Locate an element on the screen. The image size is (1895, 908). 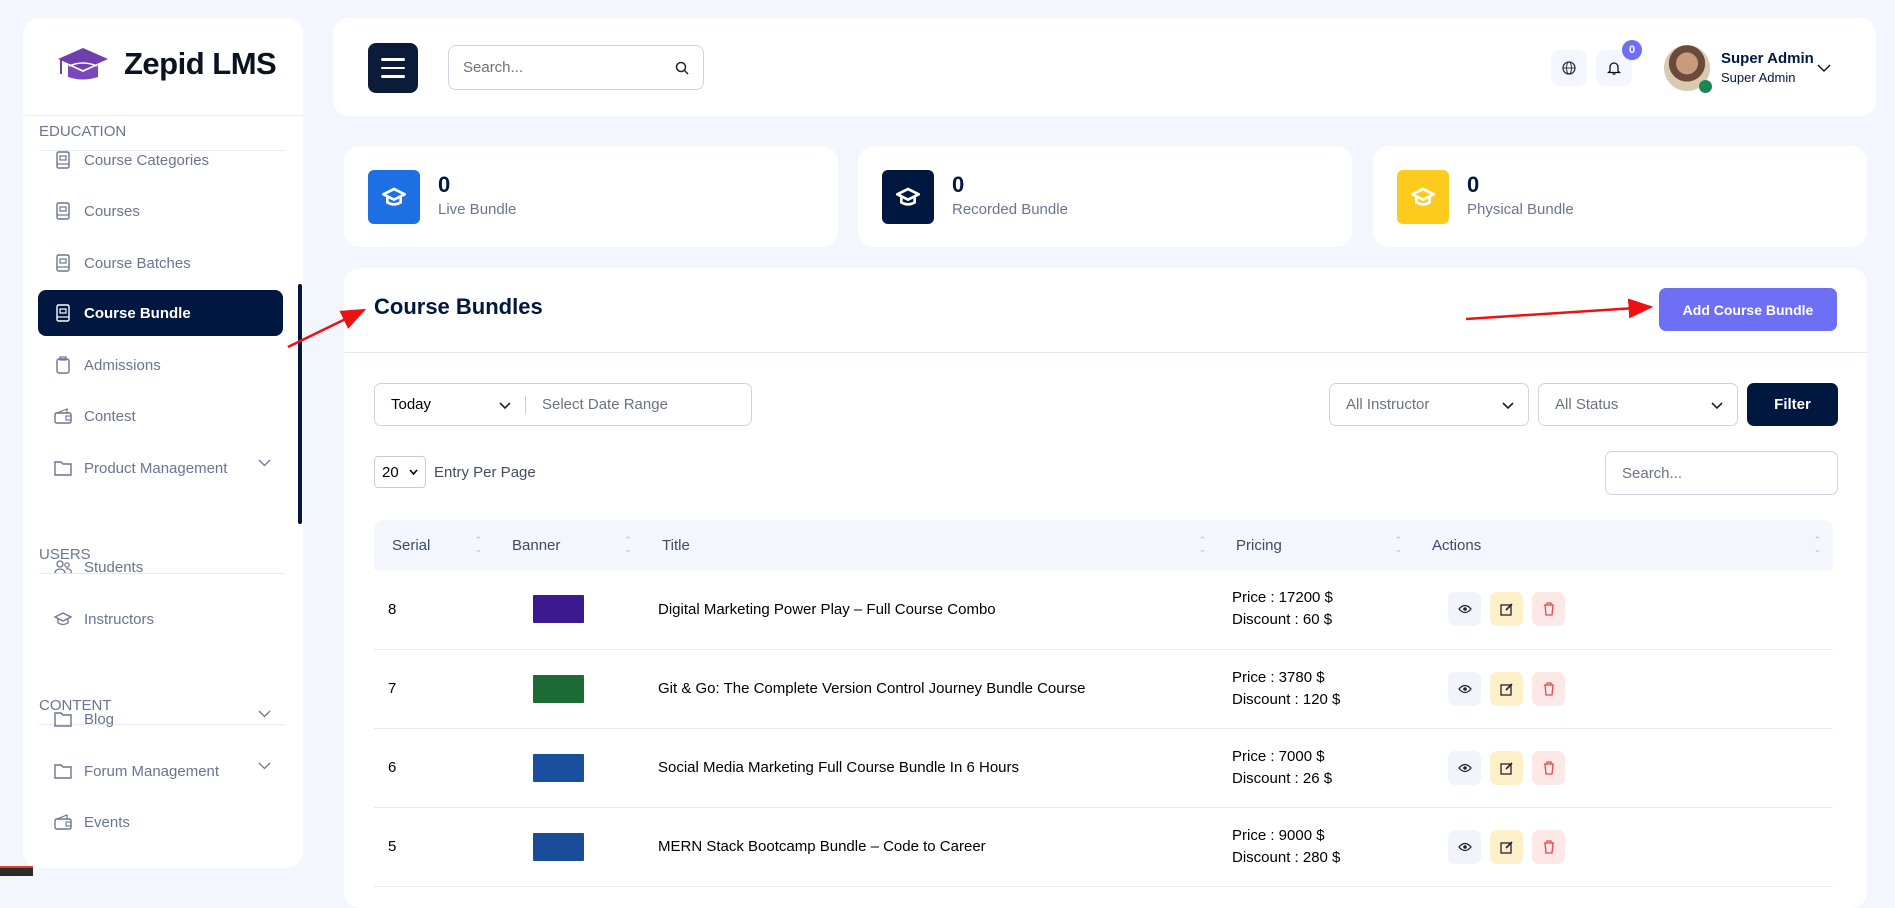
per-page-value: 20 is located at coordinates (390, 472).